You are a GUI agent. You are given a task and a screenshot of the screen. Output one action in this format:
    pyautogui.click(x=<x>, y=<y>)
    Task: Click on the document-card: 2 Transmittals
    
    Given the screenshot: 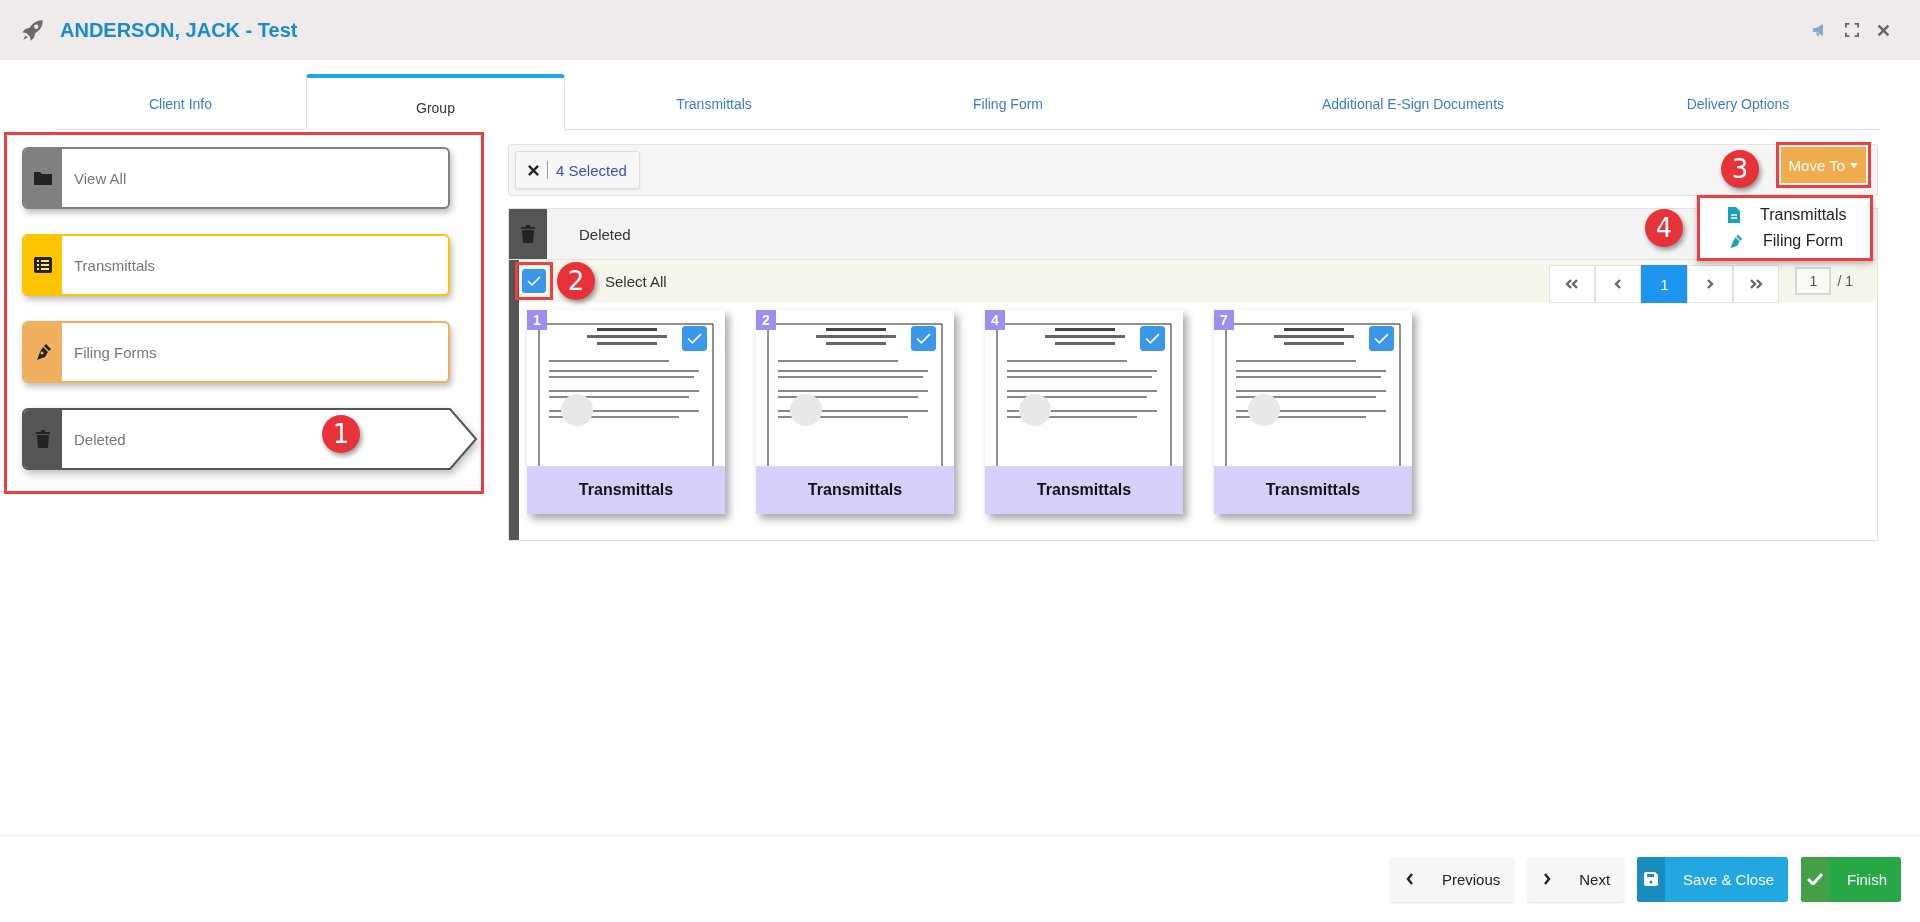 What is the action you would take?
    pyautogui.click(x=855, y=412)
    